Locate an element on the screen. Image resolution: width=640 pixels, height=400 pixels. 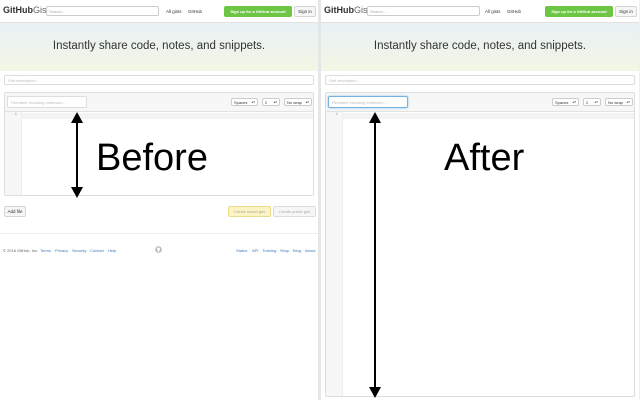
footer-link-shop: Shop is located at coordinates (284, 250).